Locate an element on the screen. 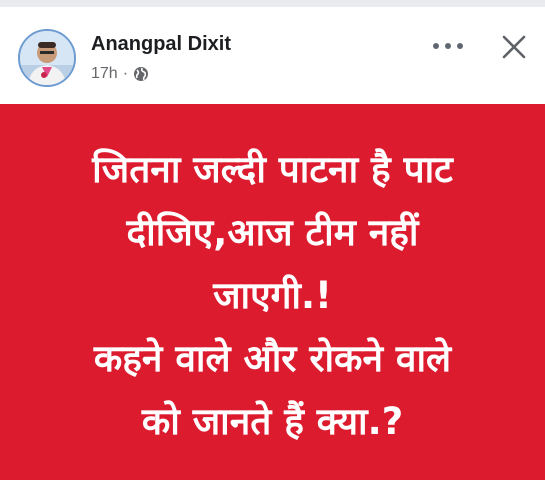 This screenshot has height=480, width=545. globe-icon is located at coordinates (141, 74).